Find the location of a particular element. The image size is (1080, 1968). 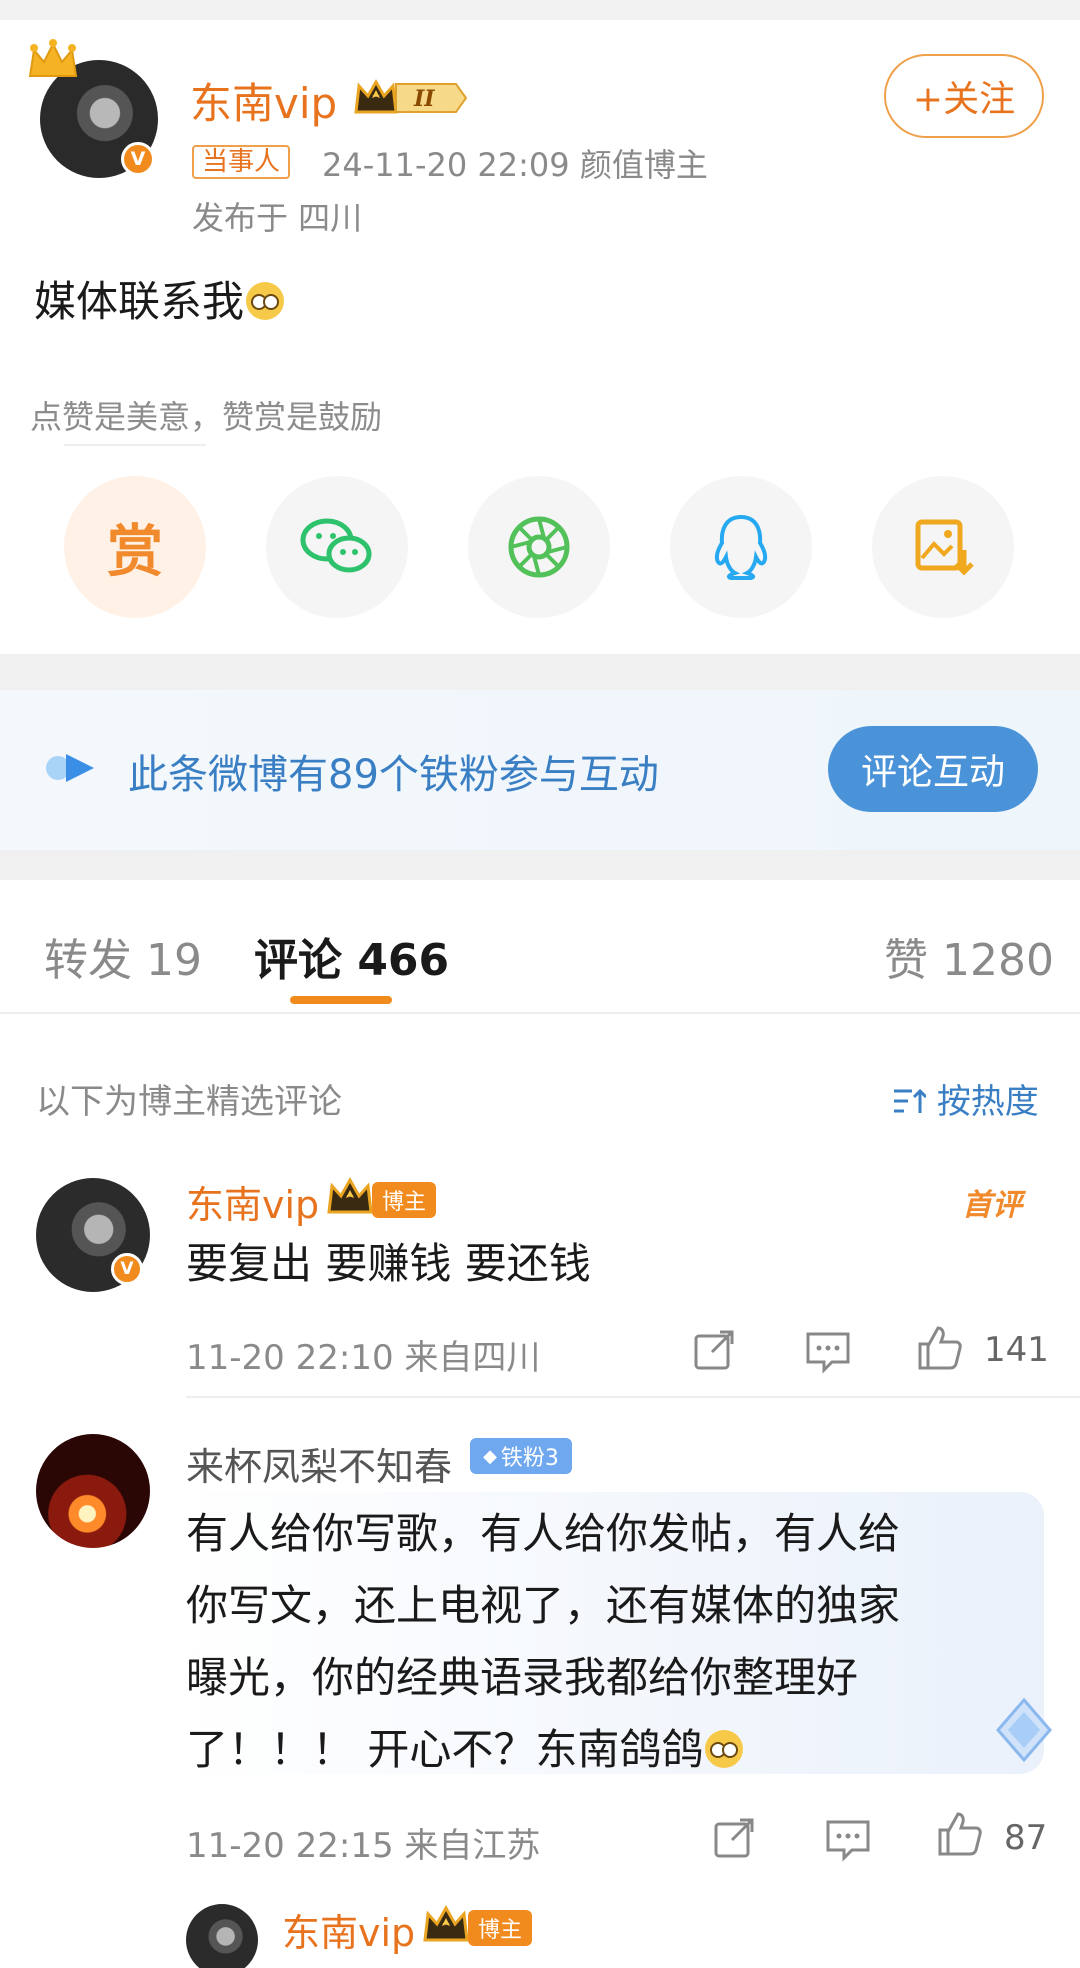

reward-tip: 点赞是美意，赞赏是鼓励 is located at coordinates (206, 417).